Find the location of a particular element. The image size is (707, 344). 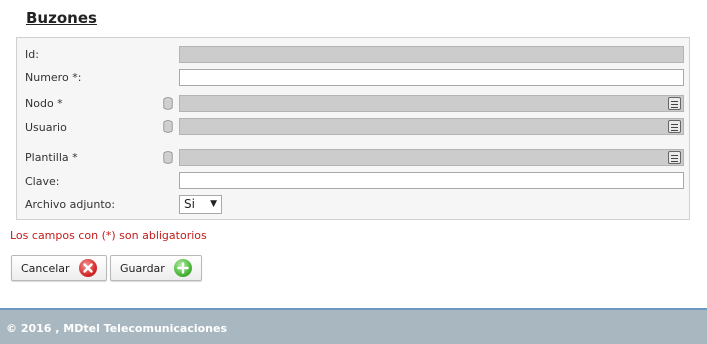

archivo-adjunto-label: Archivo adjunto: is located at coordinates (70, 204).